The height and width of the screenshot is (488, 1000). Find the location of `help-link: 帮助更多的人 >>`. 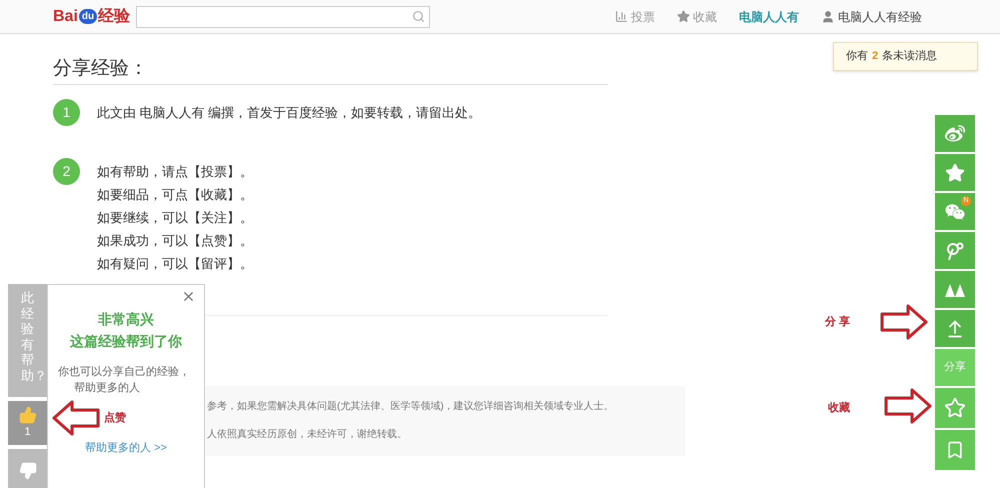

help-link: 帮助更多的人 >> is located at coordinates (126, 448).